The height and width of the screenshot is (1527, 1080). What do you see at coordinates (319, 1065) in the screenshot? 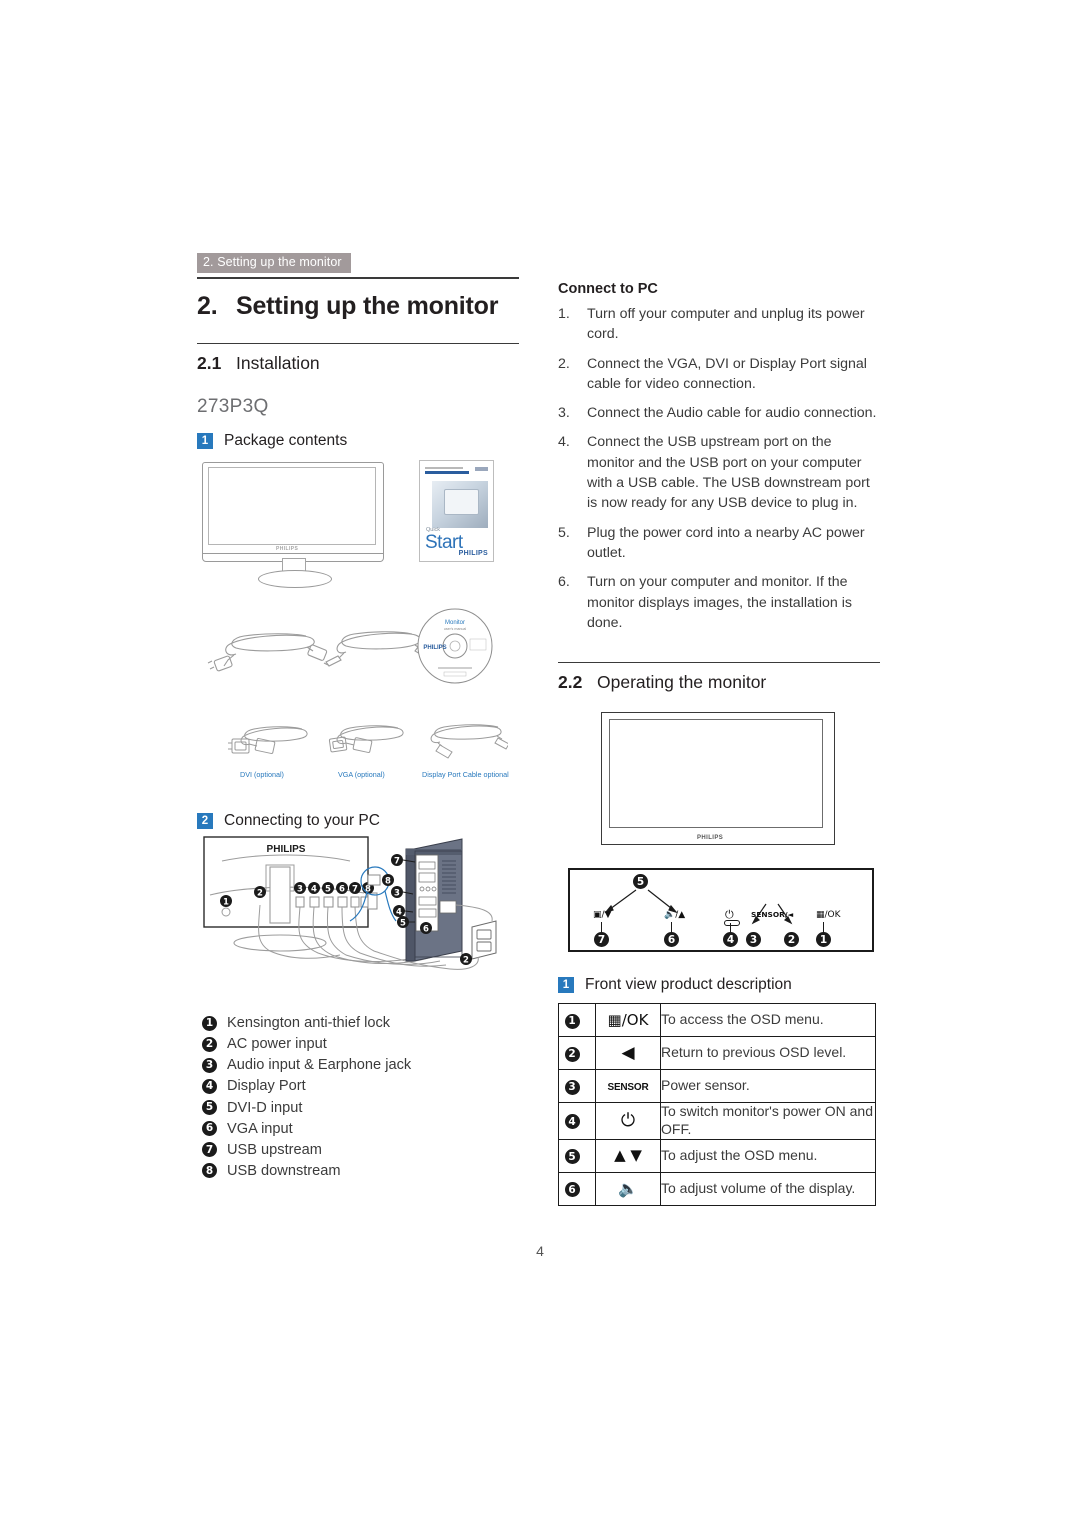
I see `legend-label: Audio input & Earphone jack` at bounding box center [319, 1065].